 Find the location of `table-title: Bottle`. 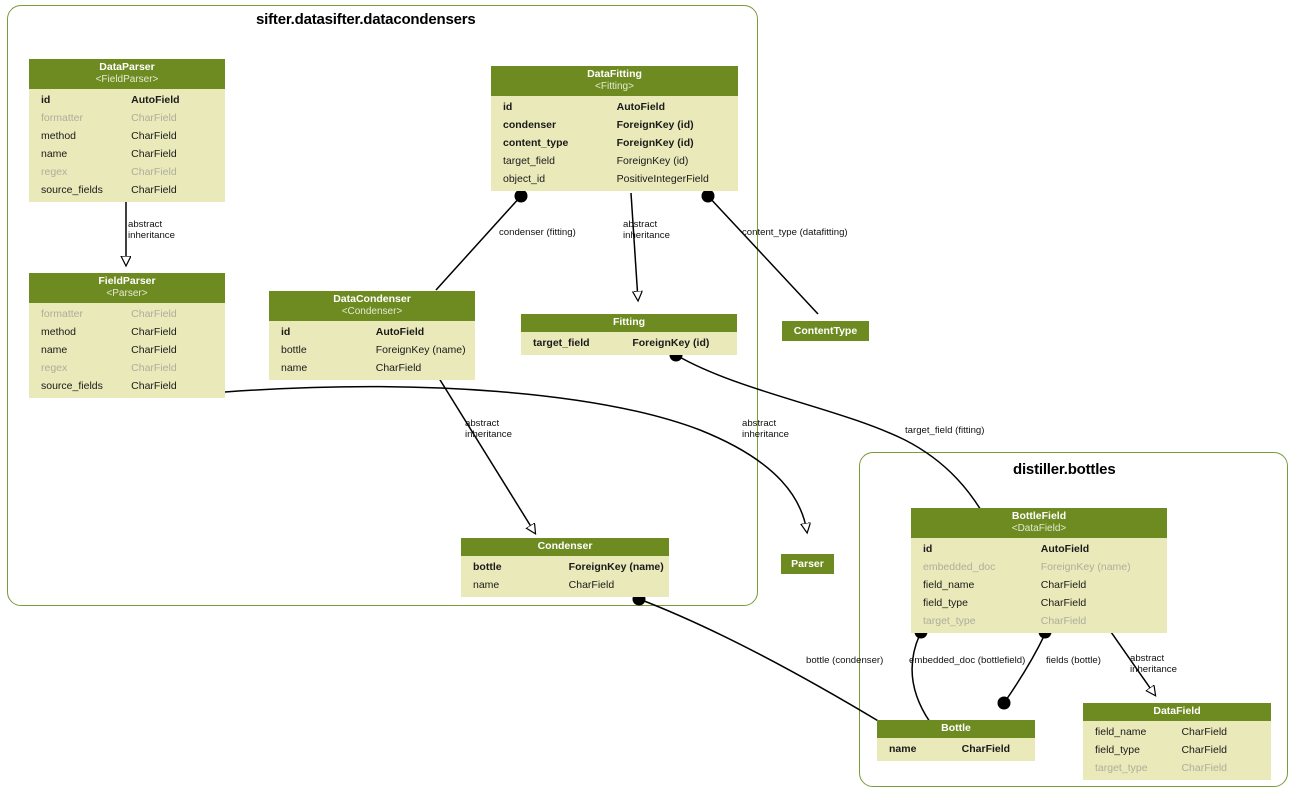

table-title: Bottle is located at coordinates (956, 728).